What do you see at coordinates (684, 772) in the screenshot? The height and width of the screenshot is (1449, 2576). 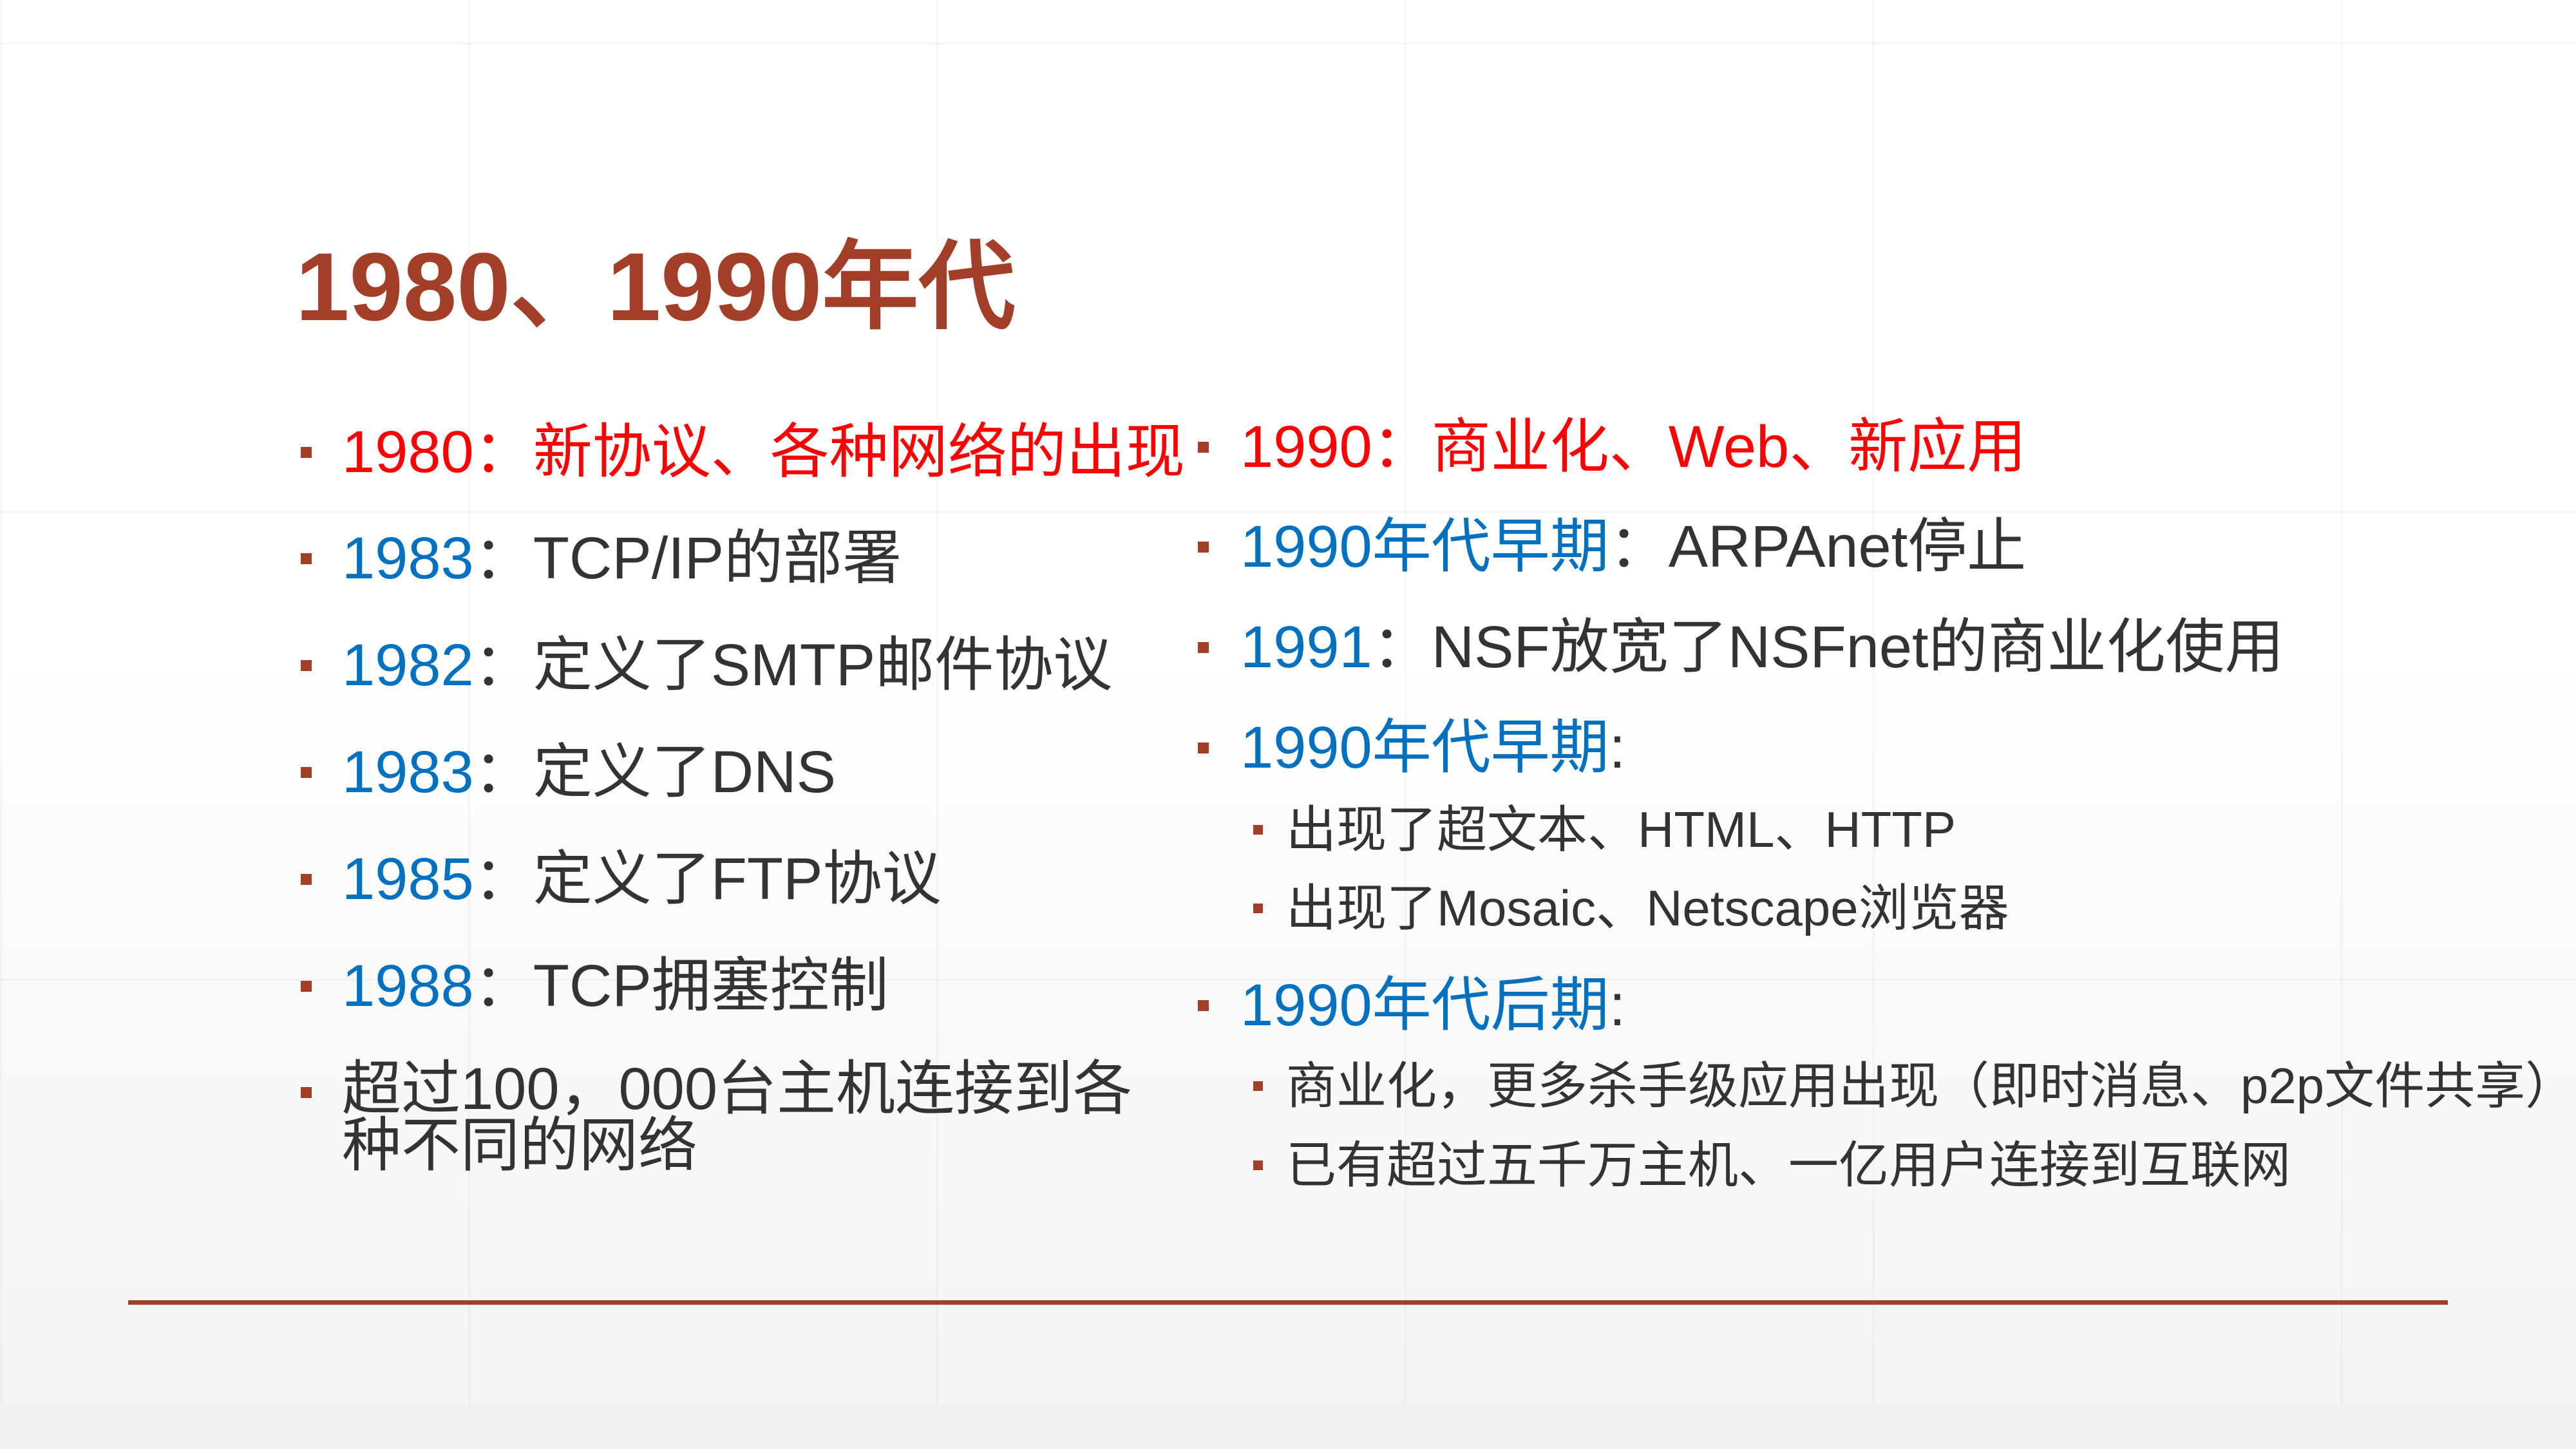 I see `item-text: 定义了DNS` at bounding box center [684, 772].